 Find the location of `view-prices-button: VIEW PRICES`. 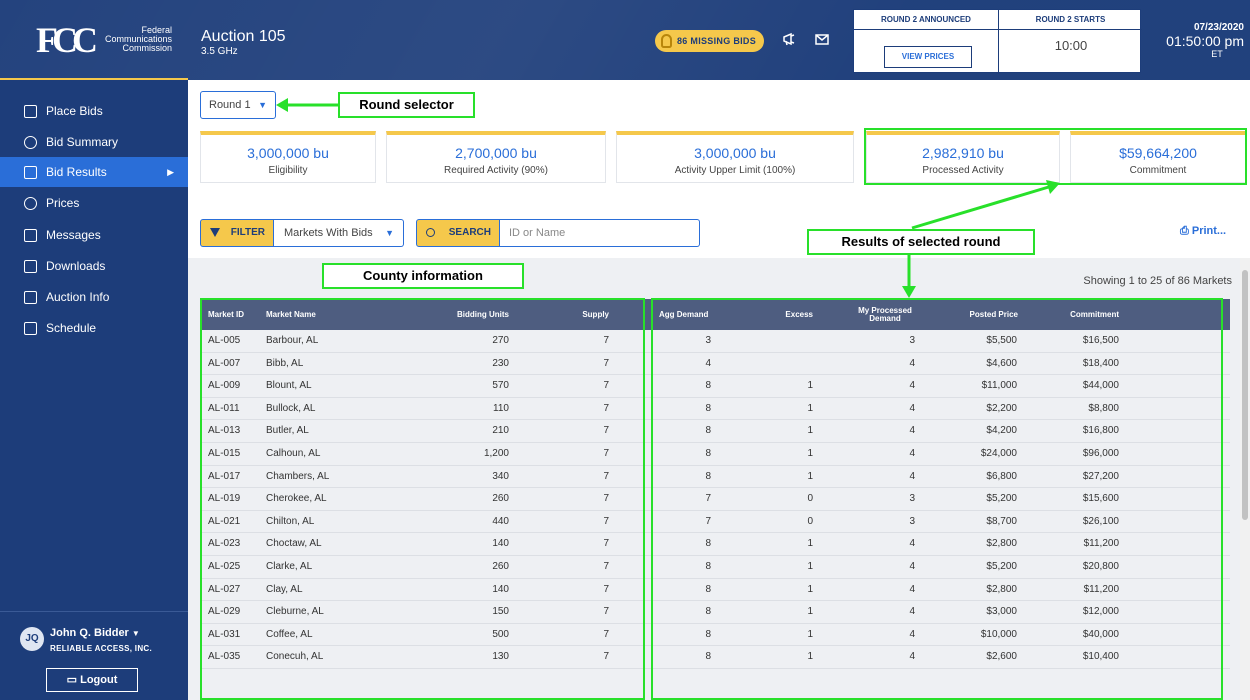

view-prices-button: VIEW PRICES is located at coordinates (928, 57).